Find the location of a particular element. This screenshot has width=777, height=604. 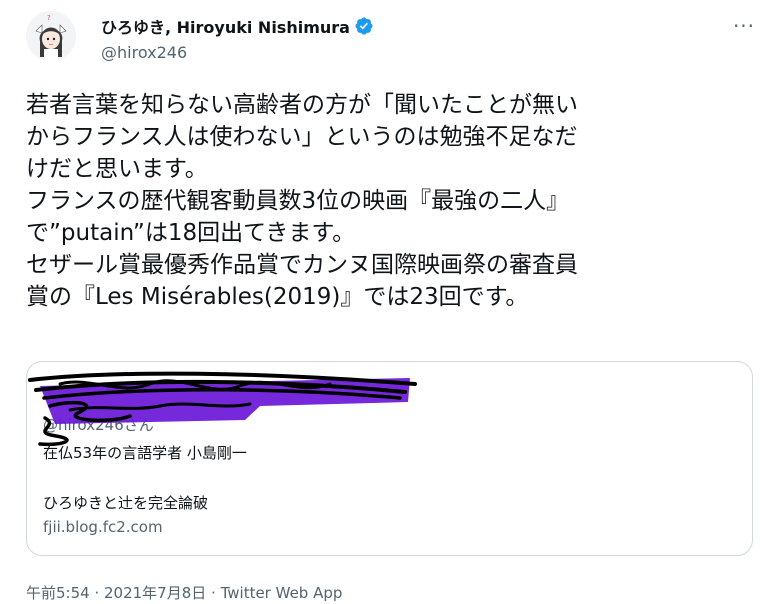

more-options-icon: ··· is located at coordinates (744, 26).